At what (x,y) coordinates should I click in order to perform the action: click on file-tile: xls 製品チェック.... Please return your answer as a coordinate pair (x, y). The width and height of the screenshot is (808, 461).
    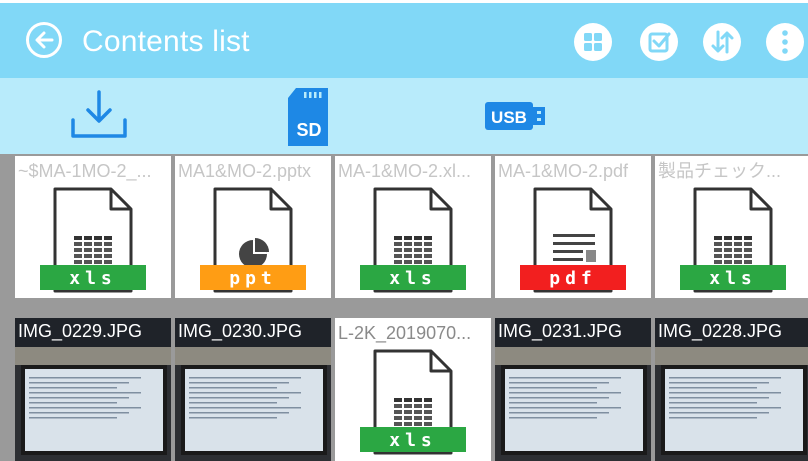
    Looking at the image, I should click on (731, 227).